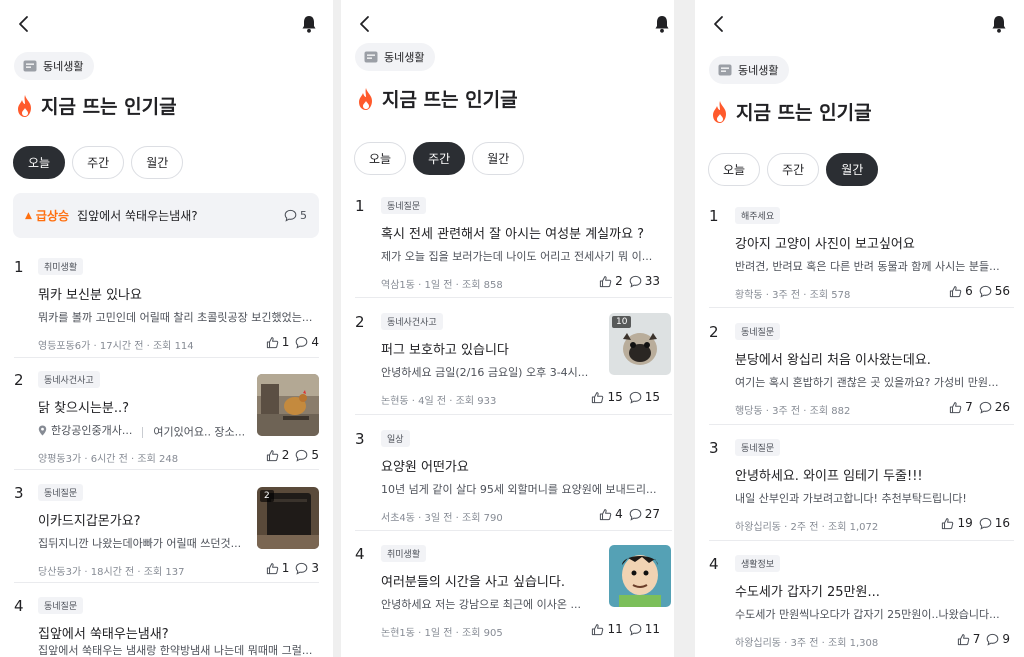 The width and height of the screenshot is (1024, 657). What do you see at coordinates (976, 639) in the screenshot?
I see `like-count: 7` at bounding box center [976, 639].